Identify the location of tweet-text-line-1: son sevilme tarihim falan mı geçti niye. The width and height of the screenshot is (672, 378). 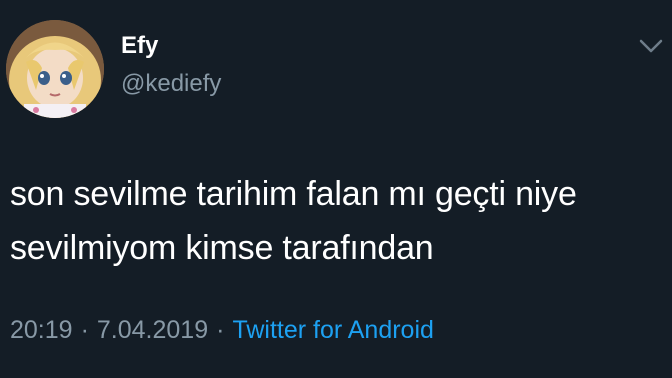
(293, 194).